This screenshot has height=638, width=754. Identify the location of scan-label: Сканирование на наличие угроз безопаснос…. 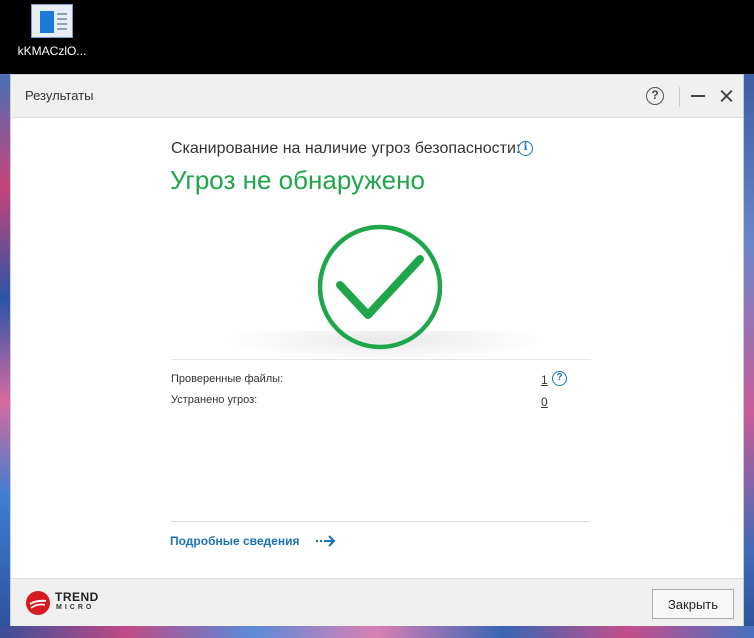
(346, 148).